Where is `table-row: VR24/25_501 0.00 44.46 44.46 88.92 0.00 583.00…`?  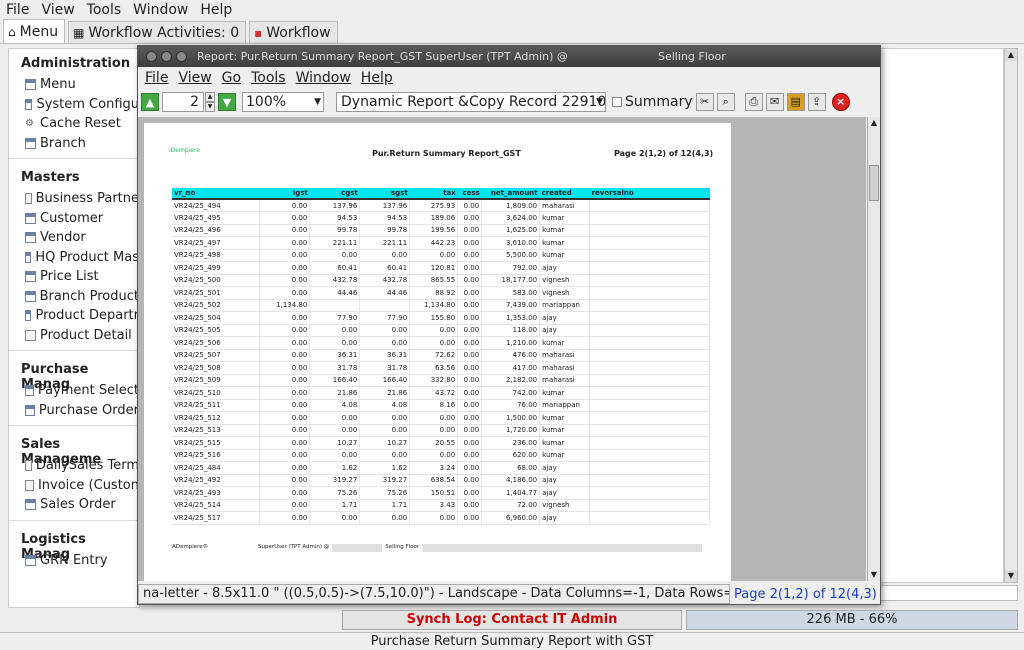
table-row: VR24/25_501 0.00 44.46 44.46 88.92 0.00 583.00… is located at coordinates (441, 293).